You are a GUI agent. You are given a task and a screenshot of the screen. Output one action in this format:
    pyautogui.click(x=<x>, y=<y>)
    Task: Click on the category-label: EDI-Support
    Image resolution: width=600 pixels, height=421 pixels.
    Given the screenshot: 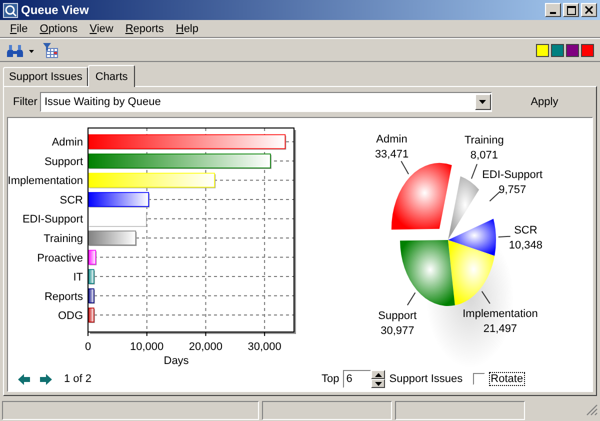 What is the action you would take?
    pyautogui.click(x=52, y=220)
    